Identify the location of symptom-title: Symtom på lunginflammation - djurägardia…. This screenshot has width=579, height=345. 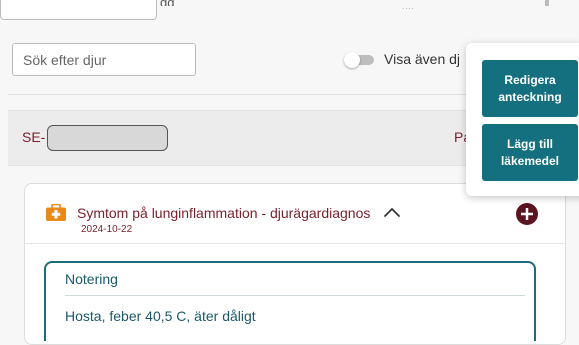
(223, 213).